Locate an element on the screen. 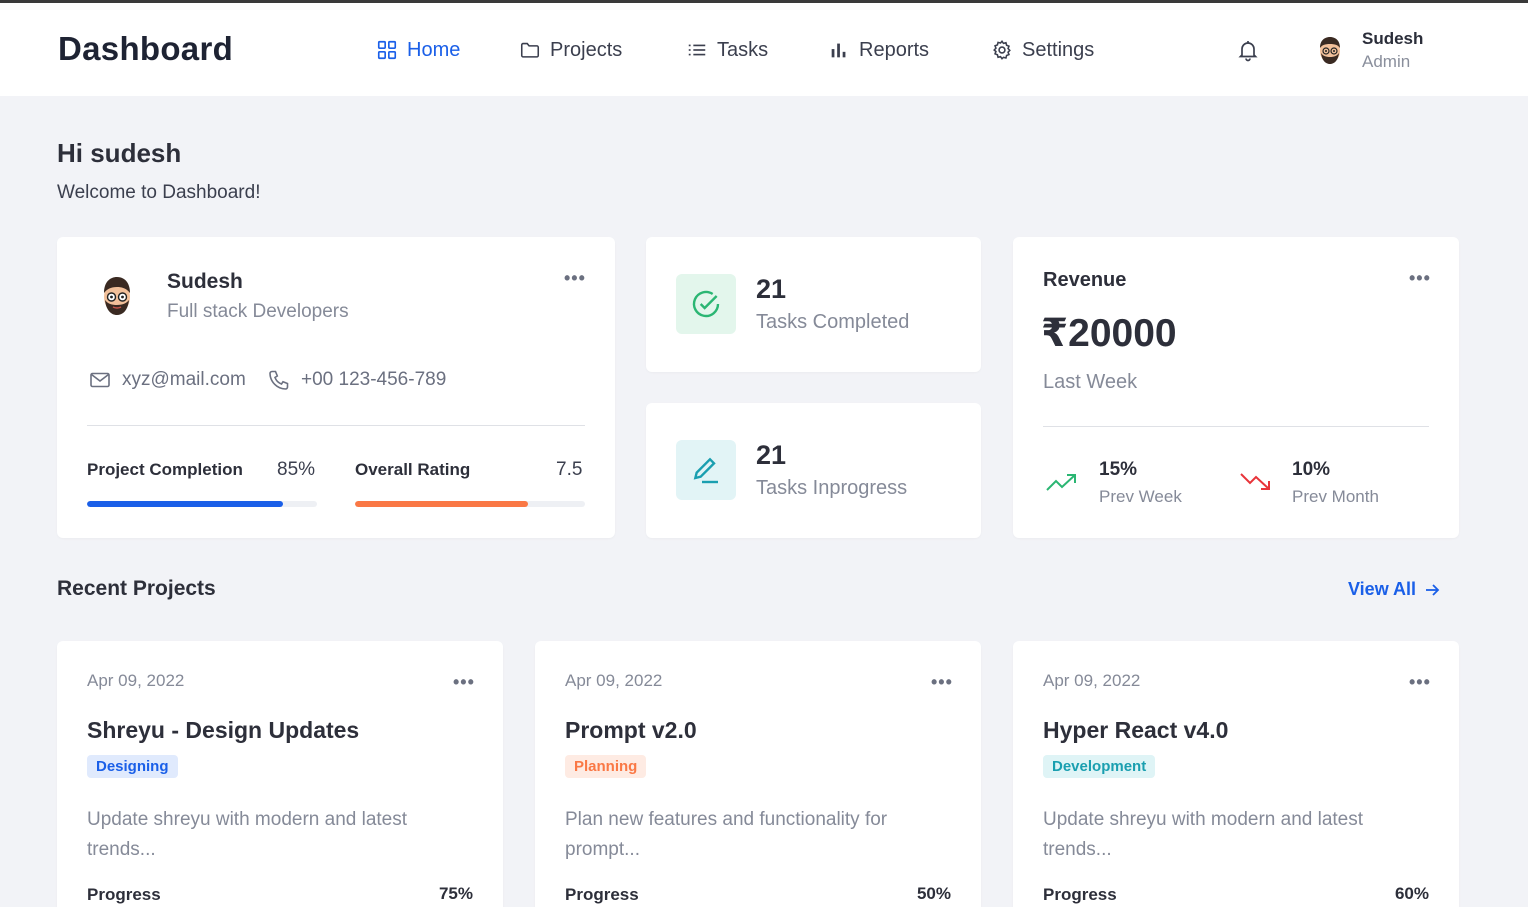 The width and height of the screenshot is (1528, 907). bell-icon is located at coordinates (1248, 50).